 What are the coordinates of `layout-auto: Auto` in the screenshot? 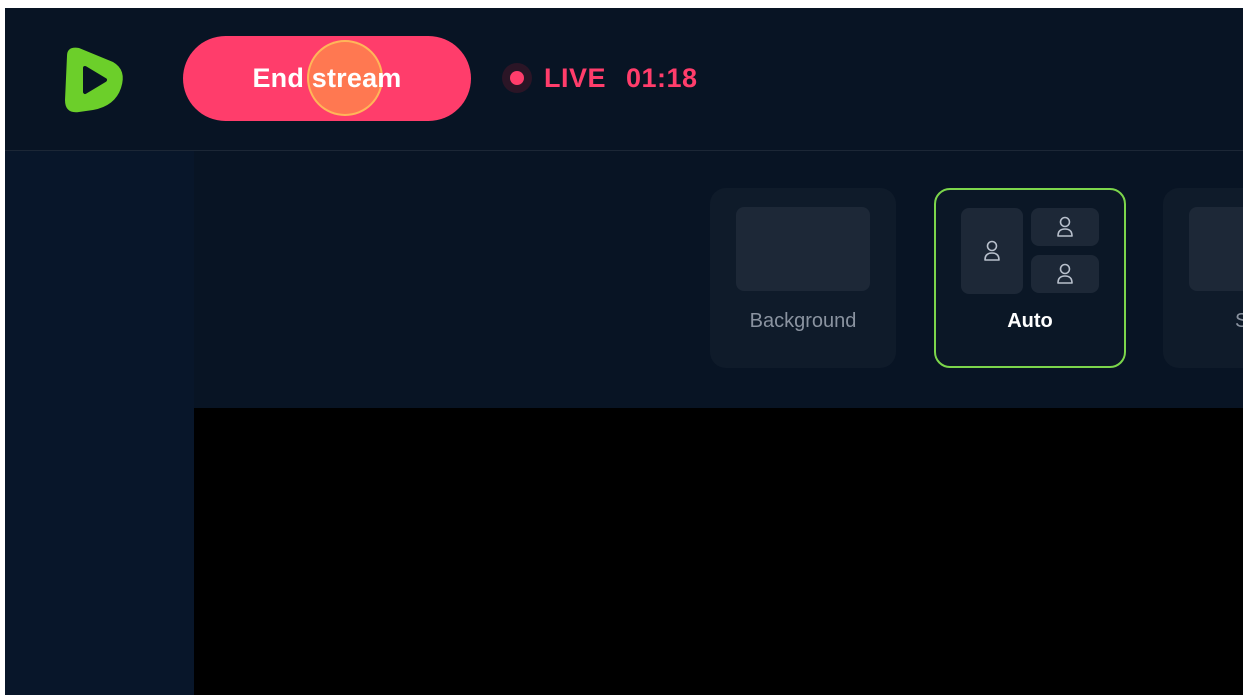 It's located at (1030, 278).